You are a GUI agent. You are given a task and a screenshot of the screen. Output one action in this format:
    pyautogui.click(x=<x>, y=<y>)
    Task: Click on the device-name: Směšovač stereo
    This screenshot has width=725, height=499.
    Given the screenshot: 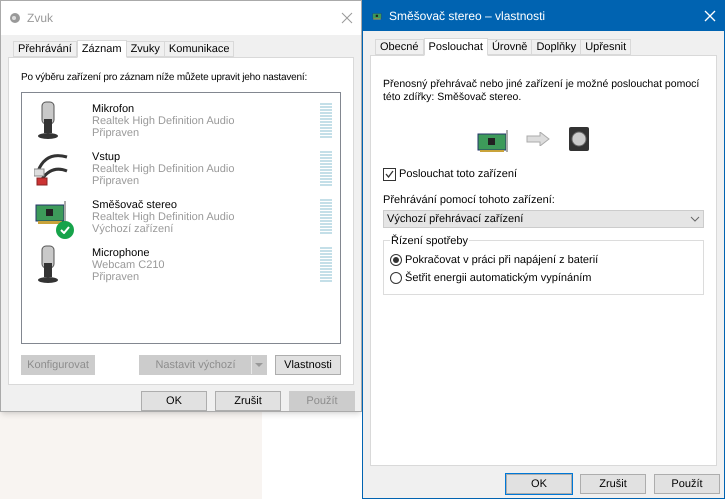 What is the action you would take?
    pyautogui.click(x=135, y=205)
    